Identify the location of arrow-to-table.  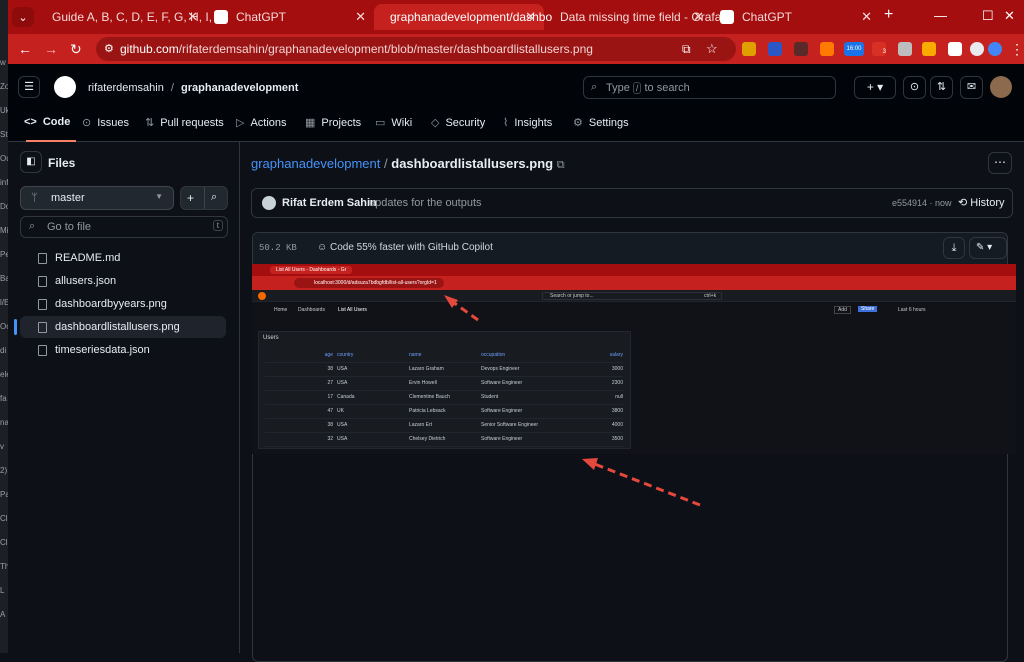
(646, 484).